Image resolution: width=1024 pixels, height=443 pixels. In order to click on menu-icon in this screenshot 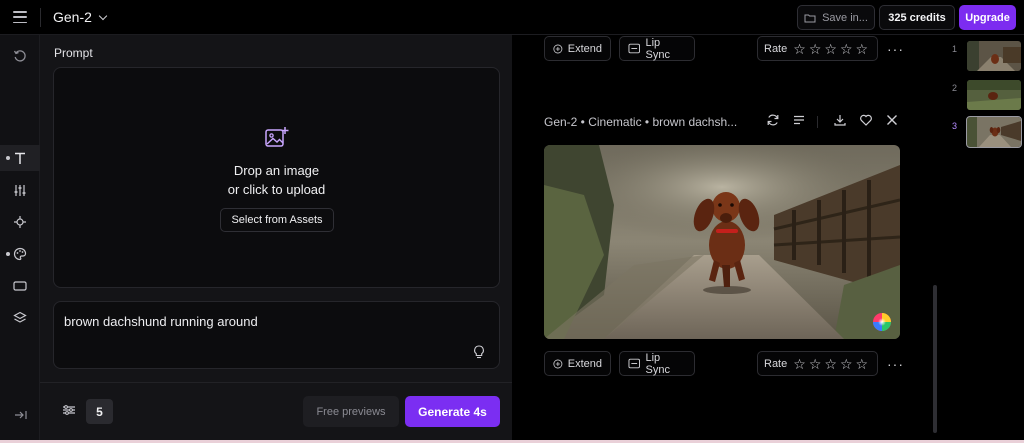, I will do `click(20, 17)`.